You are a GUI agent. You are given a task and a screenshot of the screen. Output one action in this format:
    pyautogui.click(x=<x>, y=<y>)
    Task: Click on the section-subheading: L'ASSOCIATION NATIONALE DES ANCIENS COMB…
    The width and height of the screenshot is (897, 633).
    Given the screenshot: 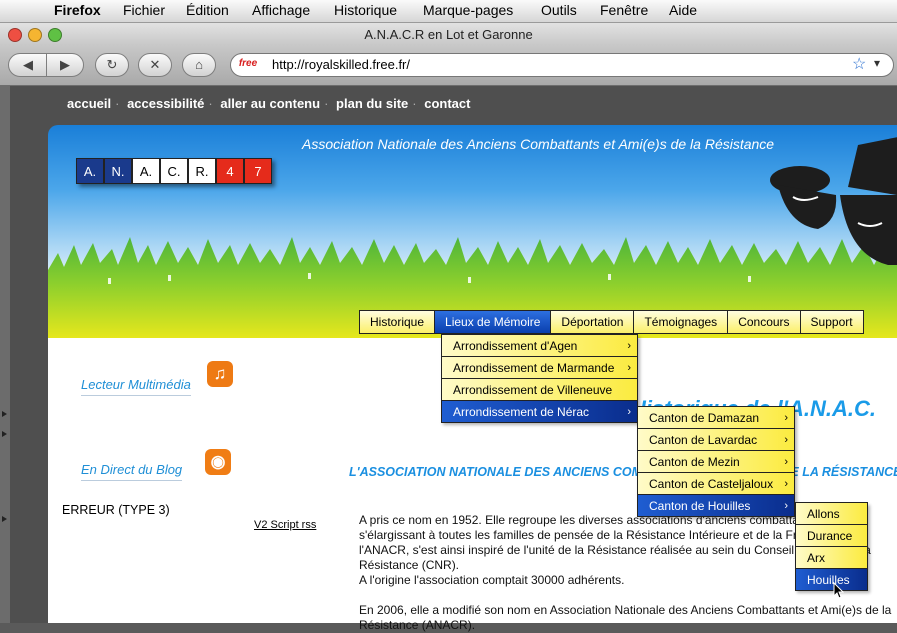 What is the action you would take?
    pyautogui.click(x=623, y=472)
    